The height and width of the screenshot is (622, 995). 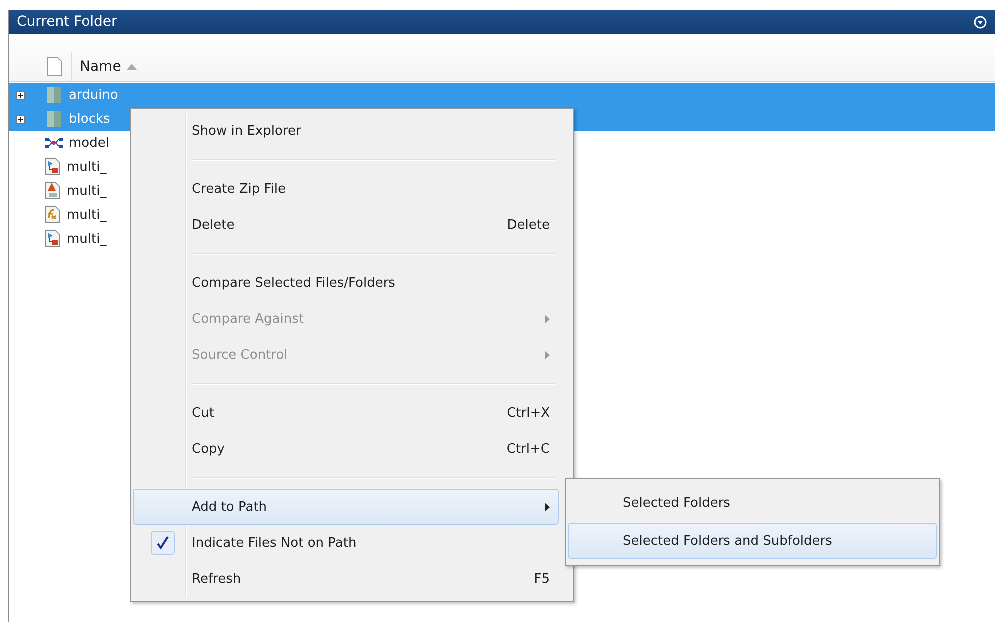 I want to click on panel-title: Current Folder, so click(x=67, y=22).